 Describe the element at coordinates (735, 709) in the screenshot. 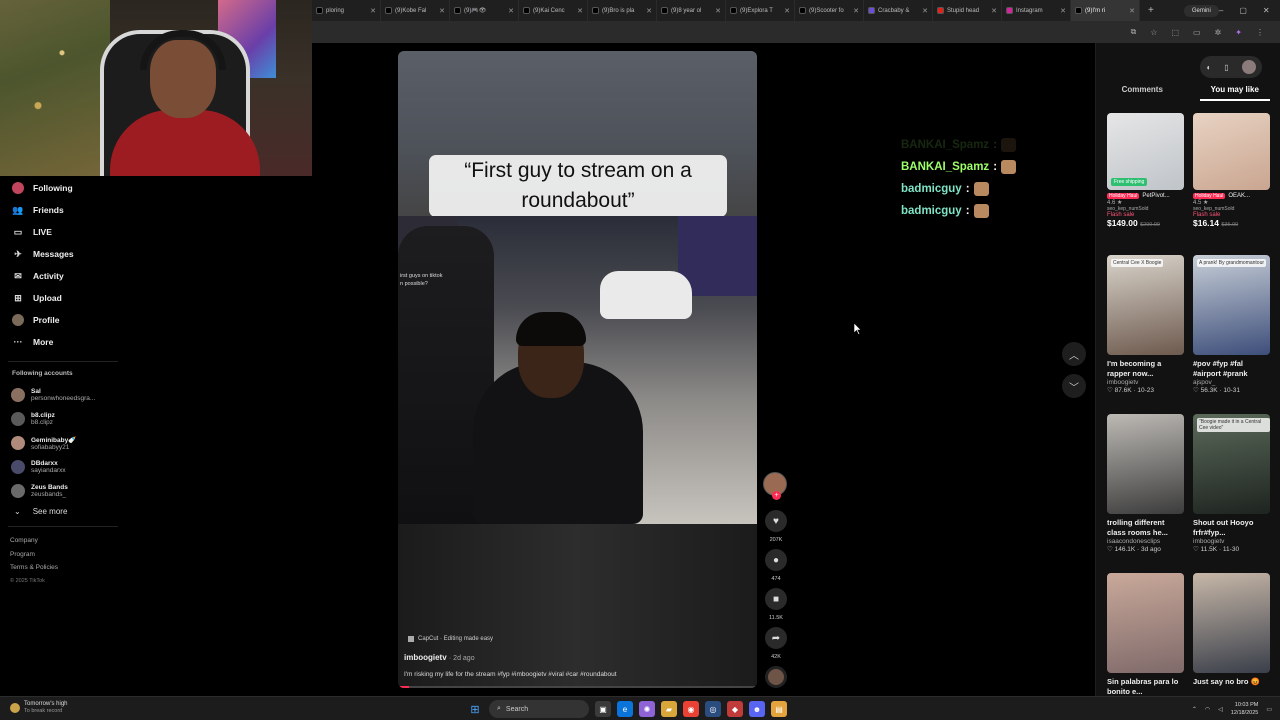

I see `app-icon-red: ◆` at that location.